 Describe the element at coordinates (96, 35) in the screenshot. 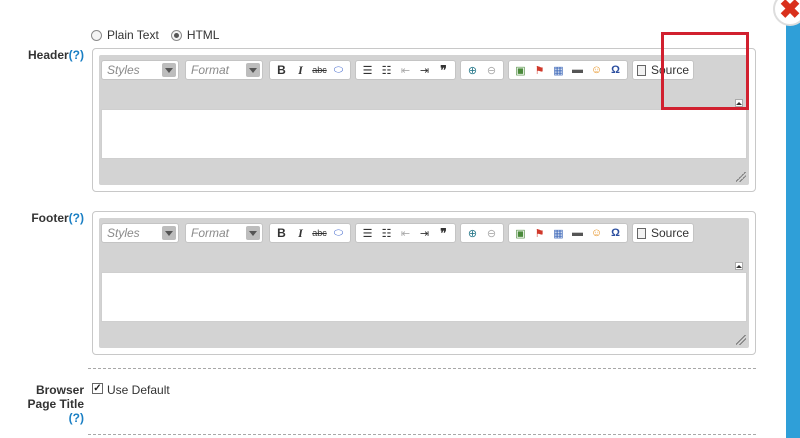

I see `plain-text-radio` at that location.